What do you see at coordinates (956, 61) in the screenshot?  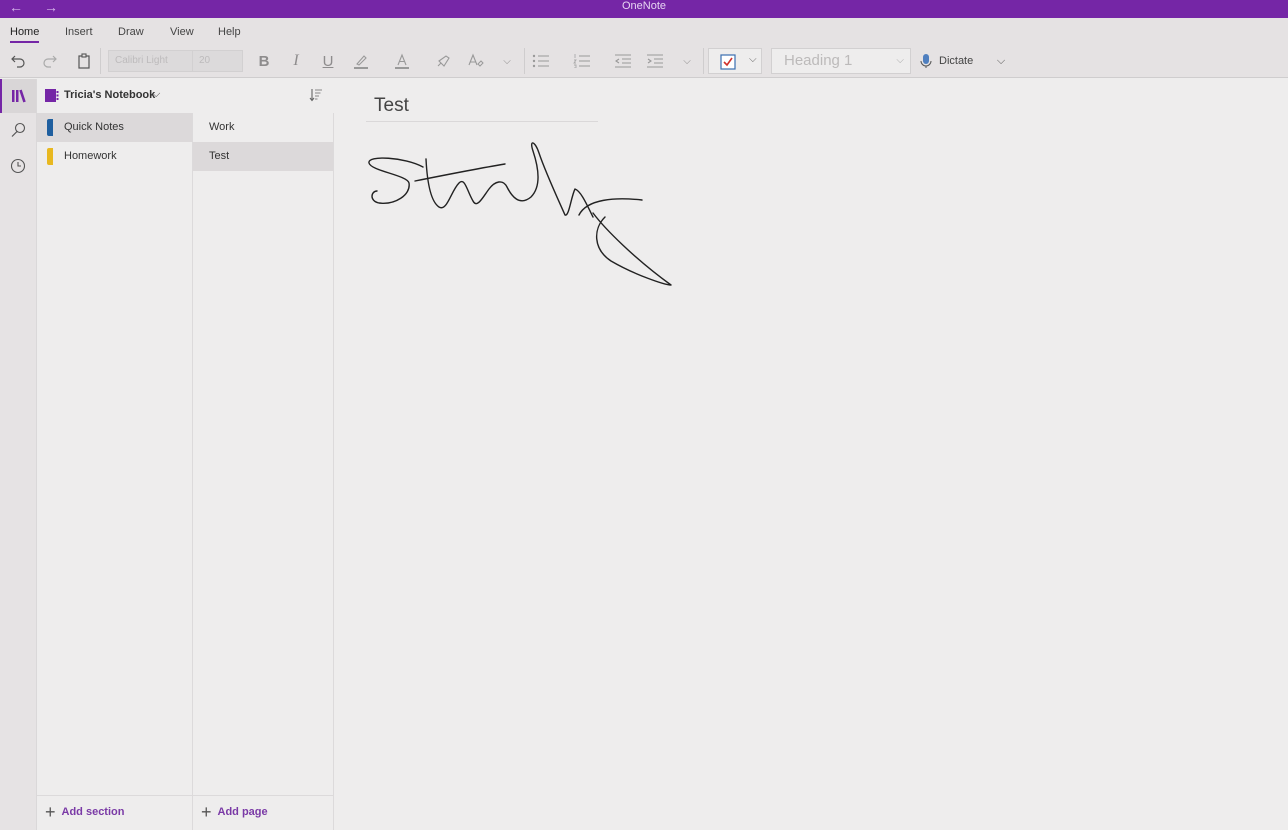 I see `dictate-label: Dictate` at bounding box center [956, 61].